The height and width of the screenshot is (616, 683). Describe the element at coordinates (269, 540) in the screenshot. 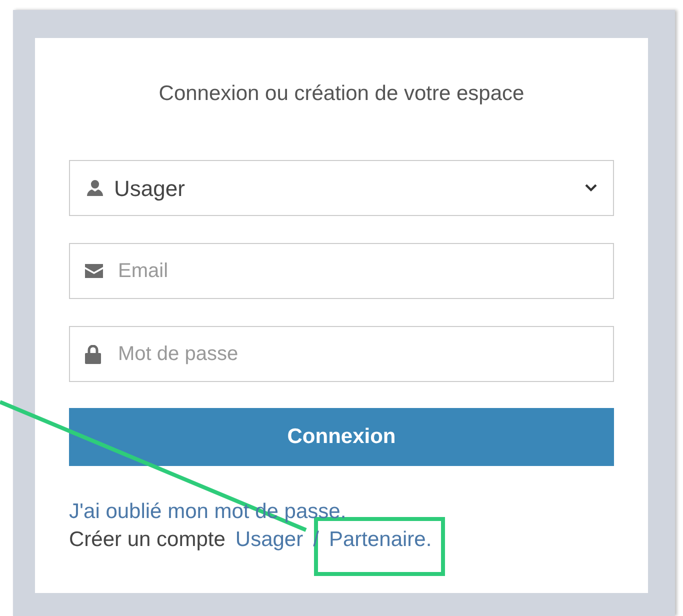

I see `user-account-link: Usager` at that location.